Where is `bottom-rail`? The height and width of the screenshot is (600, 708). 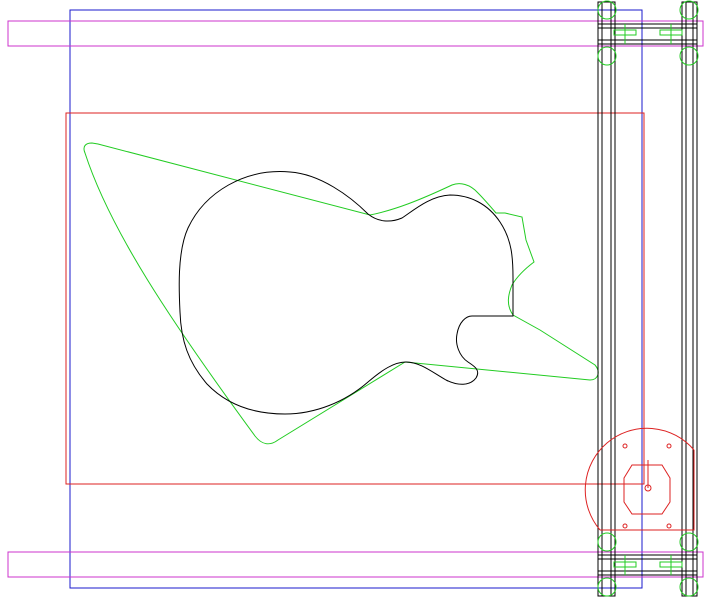 bottom-rail is located at coordinates (355, 564).